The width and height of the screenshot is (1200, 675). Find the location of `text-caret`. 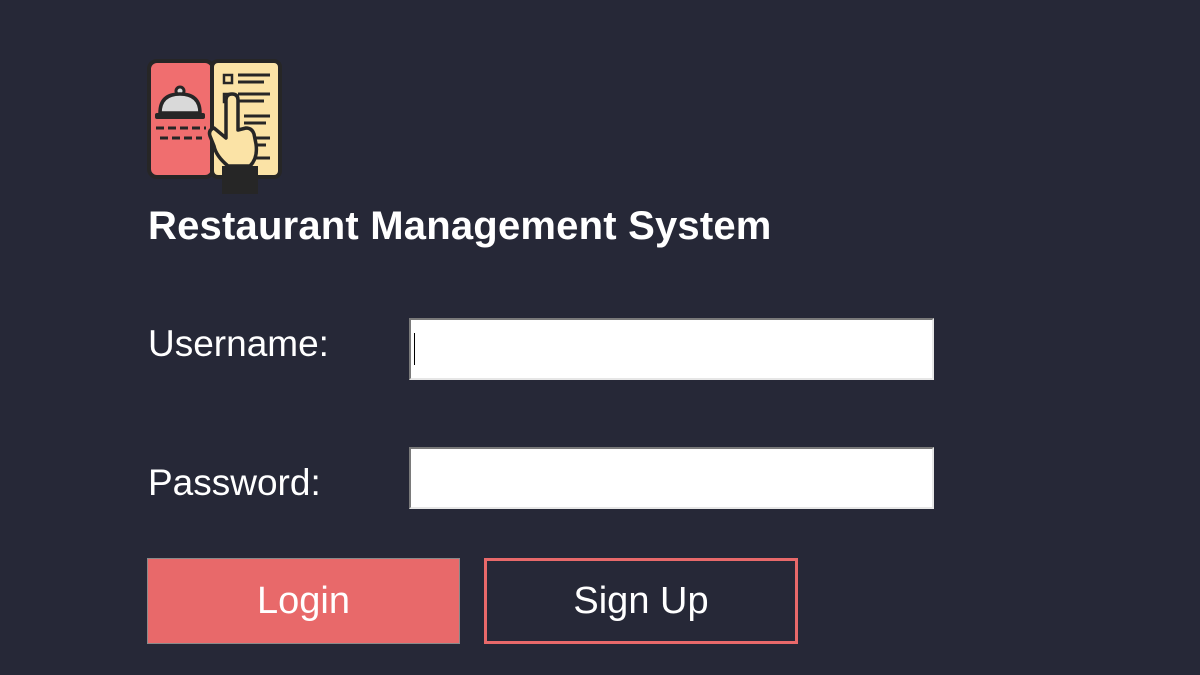

text-caret is located at coordinates (414, 349).